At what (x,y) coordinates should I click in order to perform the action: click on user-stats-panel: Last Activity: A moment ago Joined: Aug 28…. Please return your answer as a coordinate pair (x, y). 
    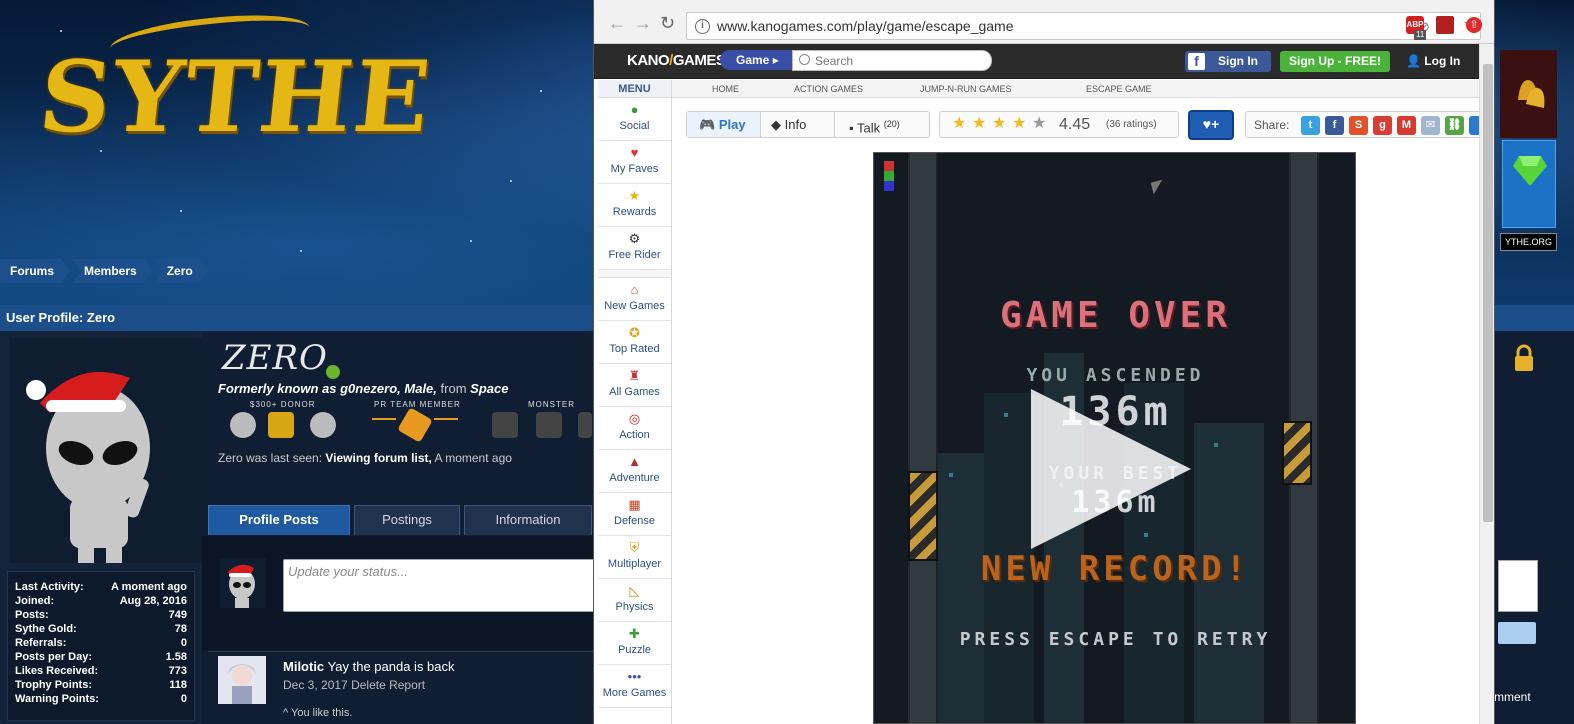
    Looking at the image, I should click on (101, 646).